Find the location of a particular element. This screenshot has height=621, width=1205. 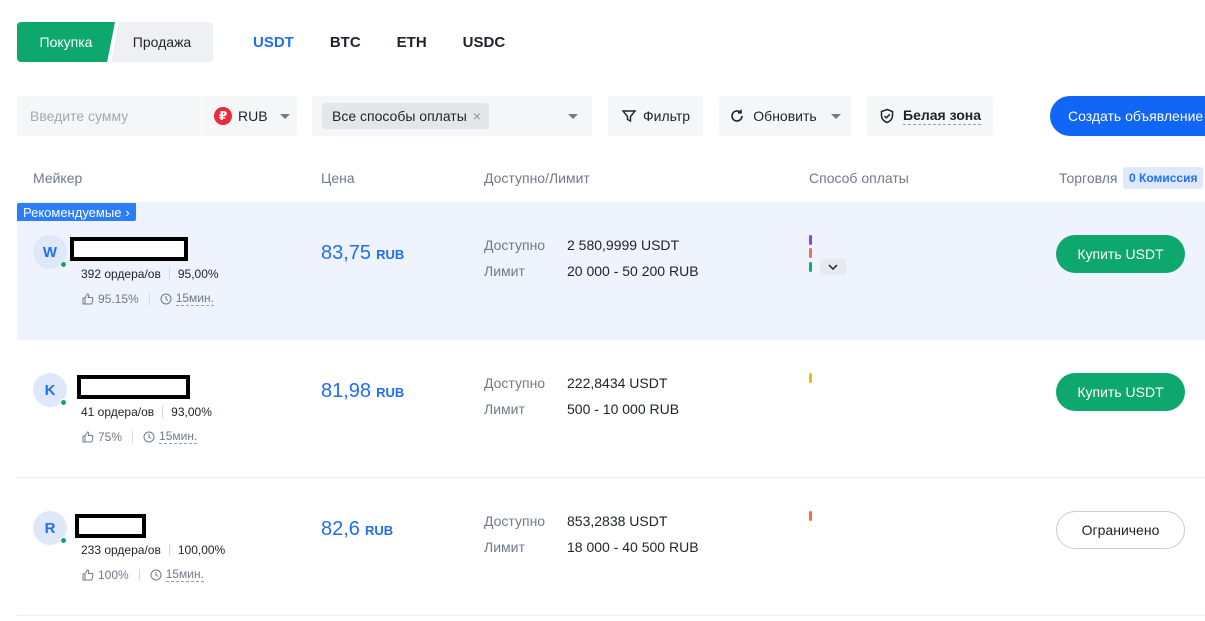

create-ad-button: Создать объявление is located at coordinates (1127, 116).